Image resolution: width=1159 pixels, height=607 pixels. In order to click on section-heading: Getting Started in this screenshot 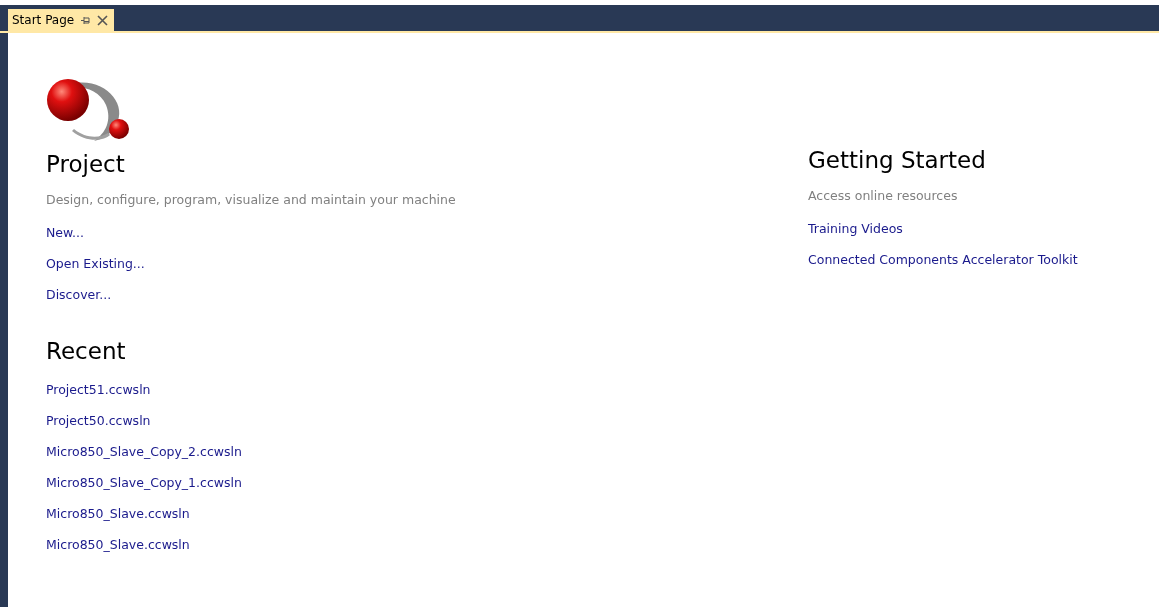, I will do `click(897, 160)`.